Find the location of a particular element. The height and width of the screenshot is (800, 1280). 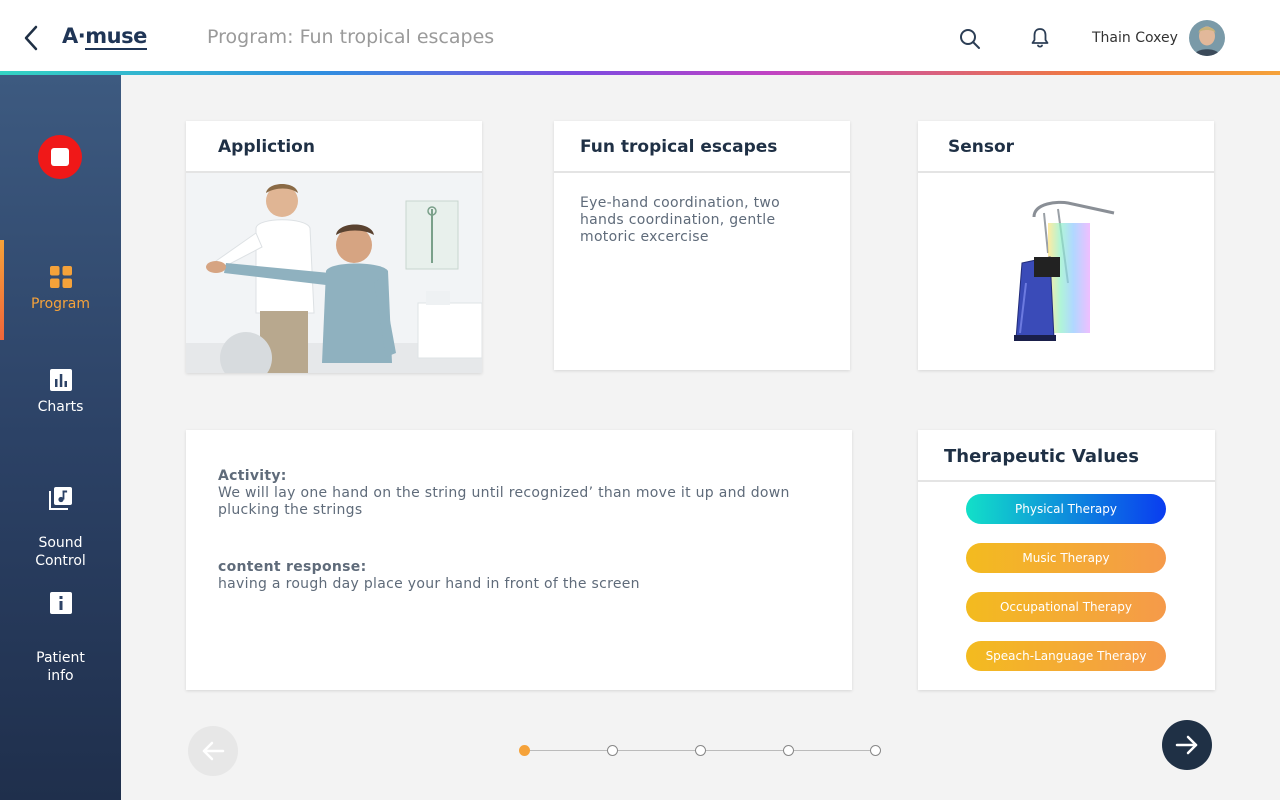

sidebar-item-sound-control: Sound Control is located at coordinates (60, 519).